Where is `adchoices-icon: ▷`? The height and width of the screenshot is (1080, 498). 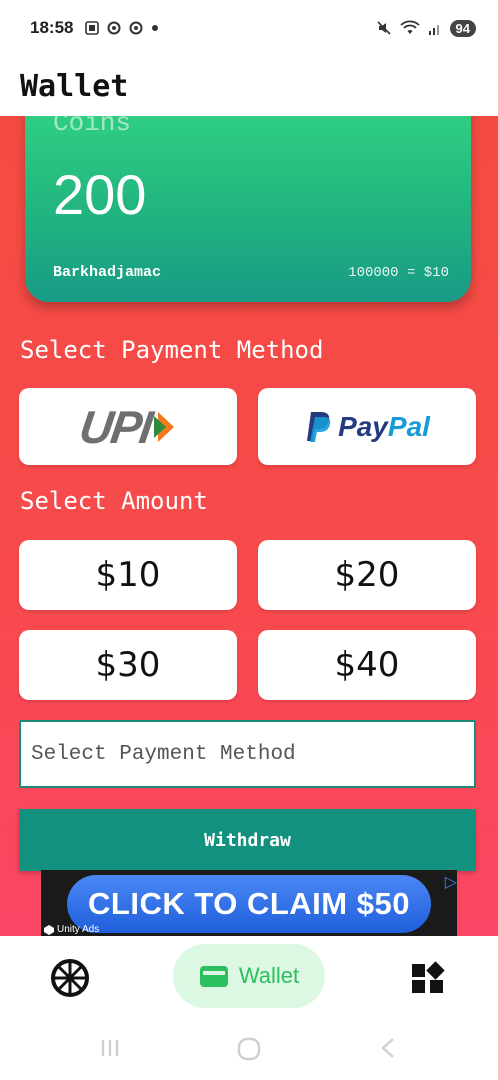 adchoices-icon: ▷ is located at coordinates (451, 881).